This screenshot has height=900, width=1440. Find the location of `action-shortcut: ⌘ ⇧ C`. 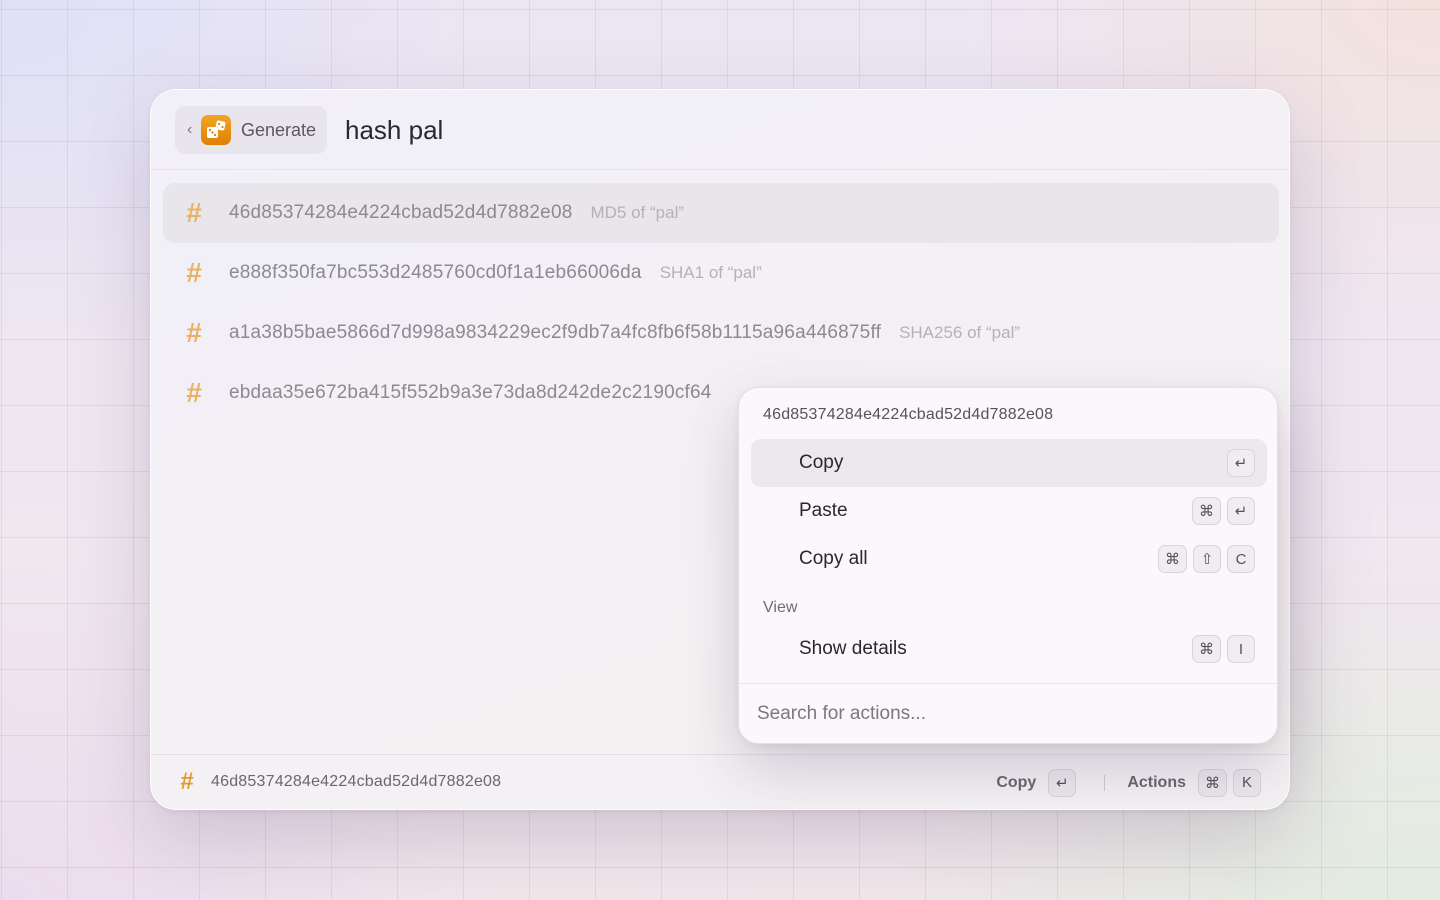

action-shortcut: ⌘ ⇧ C is located at coordinates (1206, 559).